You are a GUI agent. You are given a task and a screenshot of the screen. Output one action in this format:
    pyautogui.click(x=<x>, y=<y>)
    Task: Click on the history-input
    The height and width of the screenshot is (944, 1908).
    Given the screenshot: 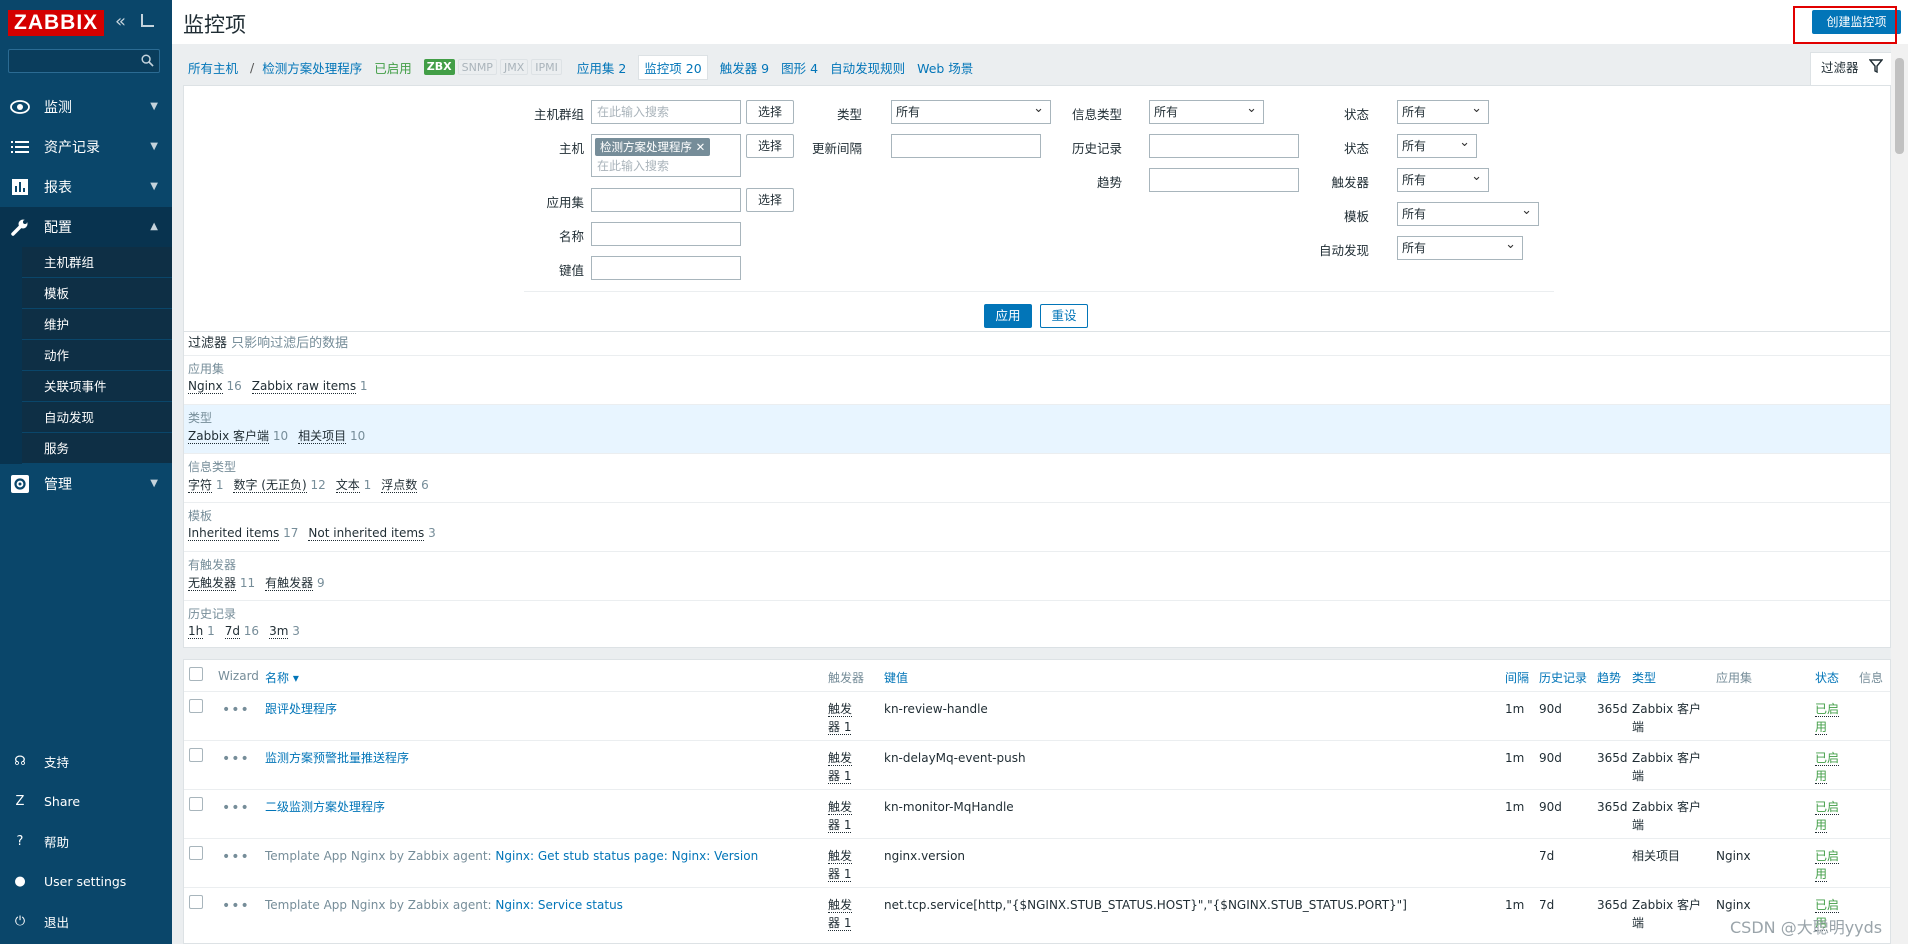 What is the action you would take?
    pyautogui.click(x=1224, y=146)
    